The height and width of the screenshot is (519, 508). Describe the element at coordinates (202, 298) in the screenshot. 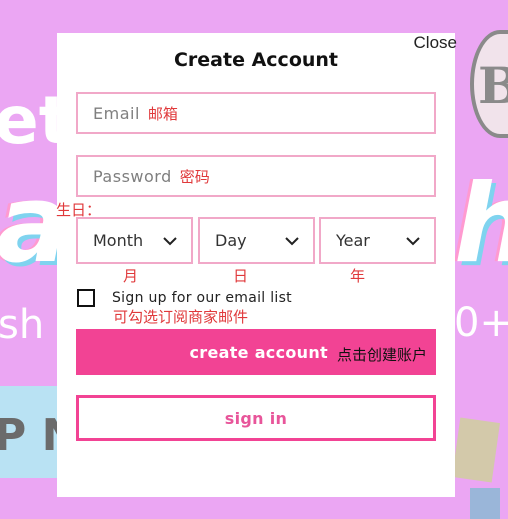

I see `subscribe-label: Sign up for our email list` at that location.